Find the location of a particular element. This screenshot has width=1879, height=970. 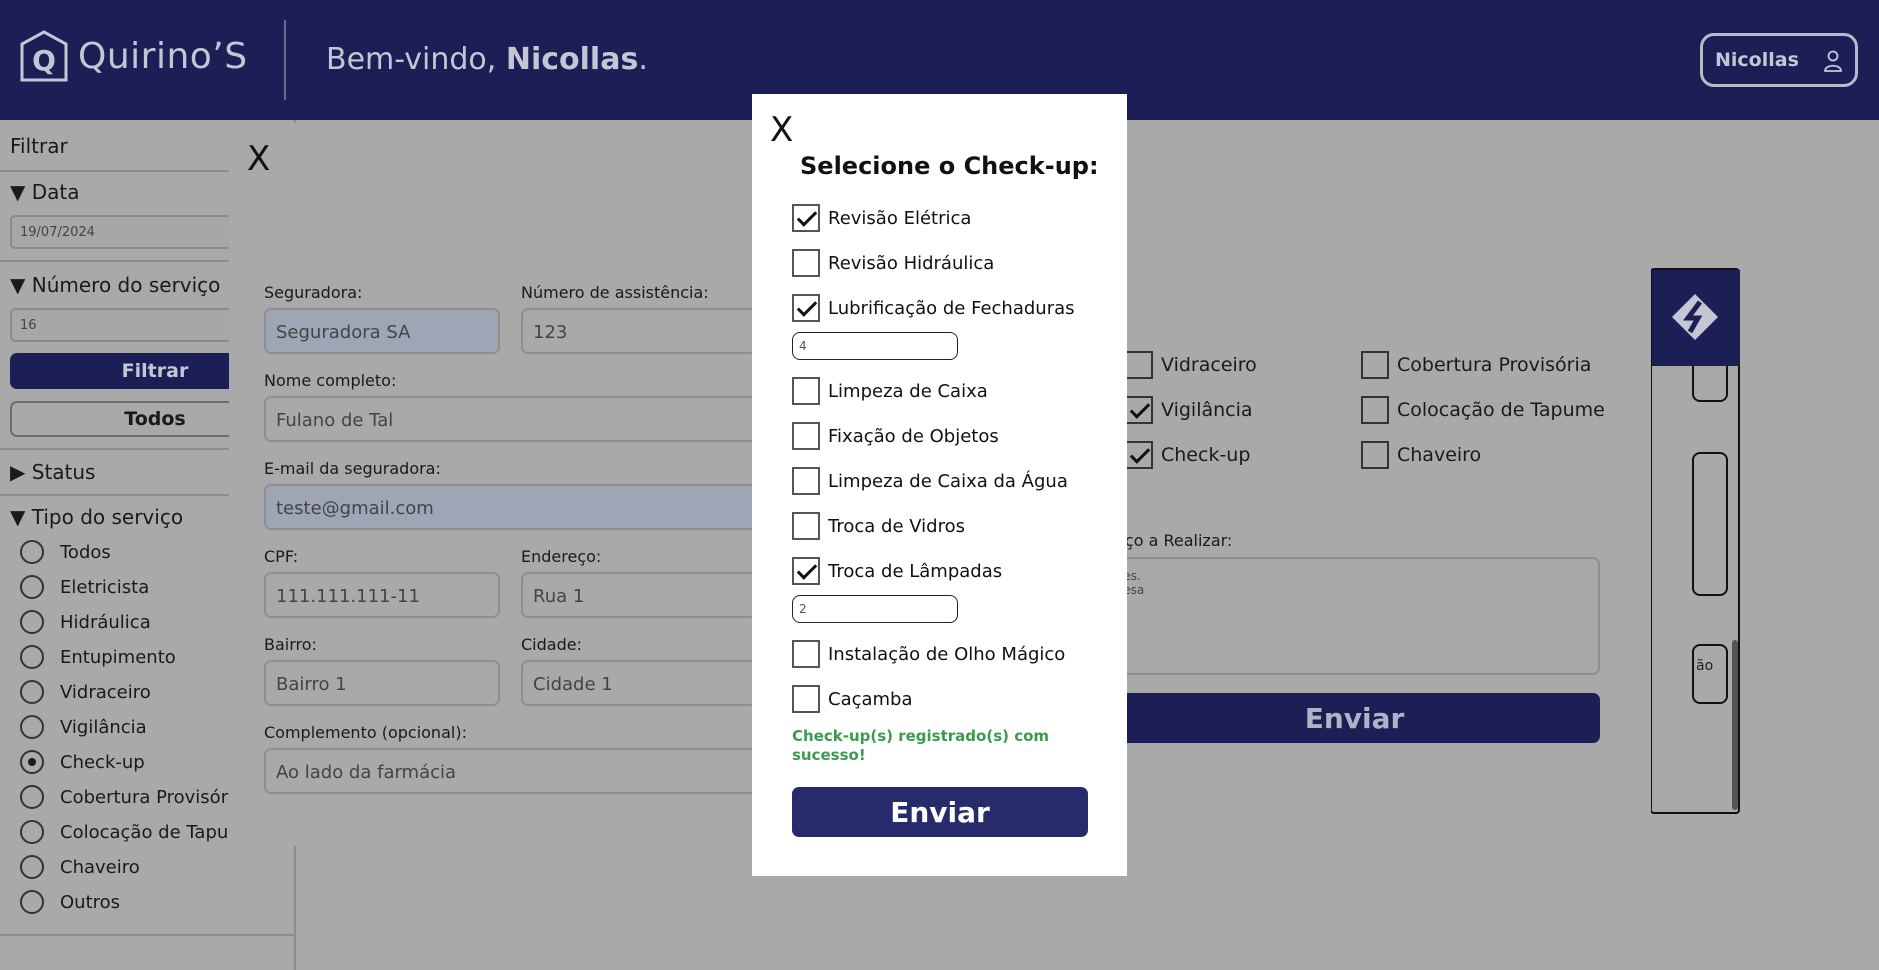

welcome-prefix: Bem-vindo, is located at coordinates (416, 59).